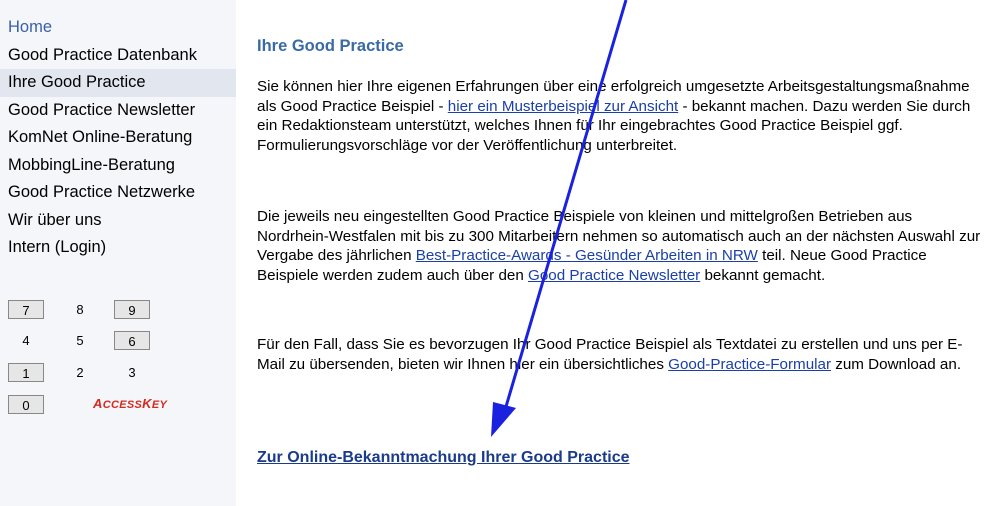 The height and width of the screenshot is (506, 993). Describe the element at coordinates (896, 364) in the screenshot. I see `download-text-2: zum Download an.` at that location.